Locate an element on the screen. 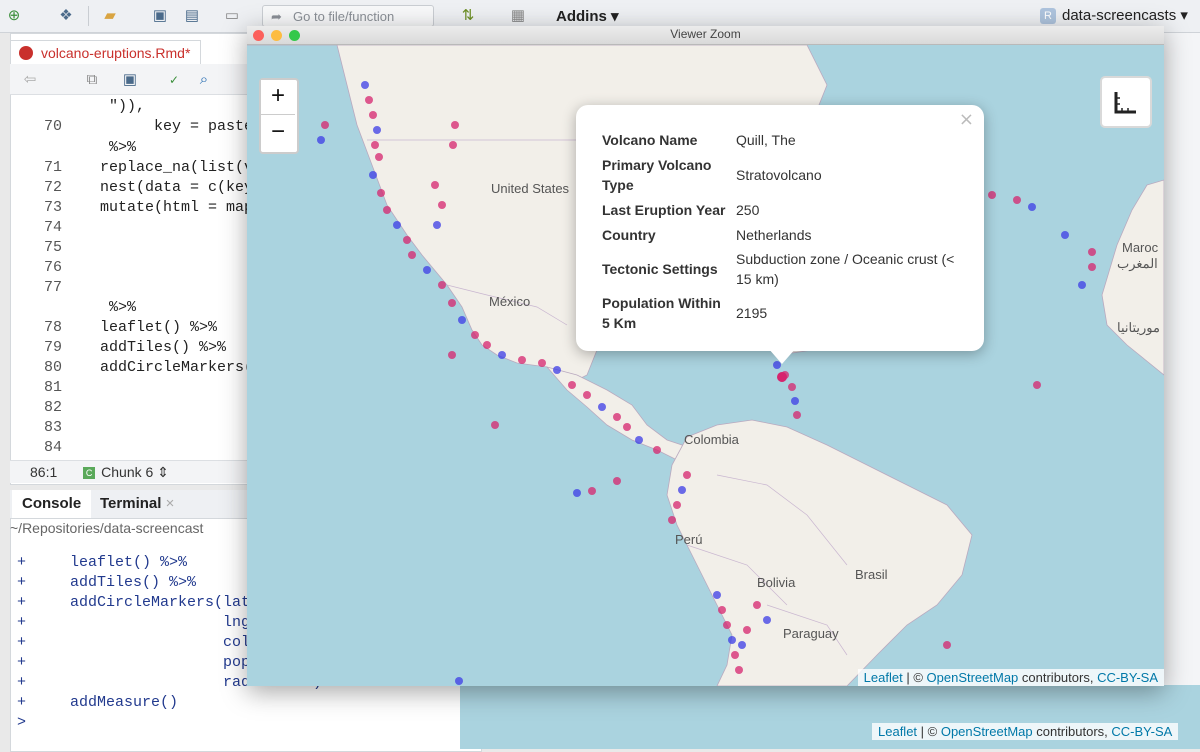  print-icon: ▭ is located at coordinates (232, 16).